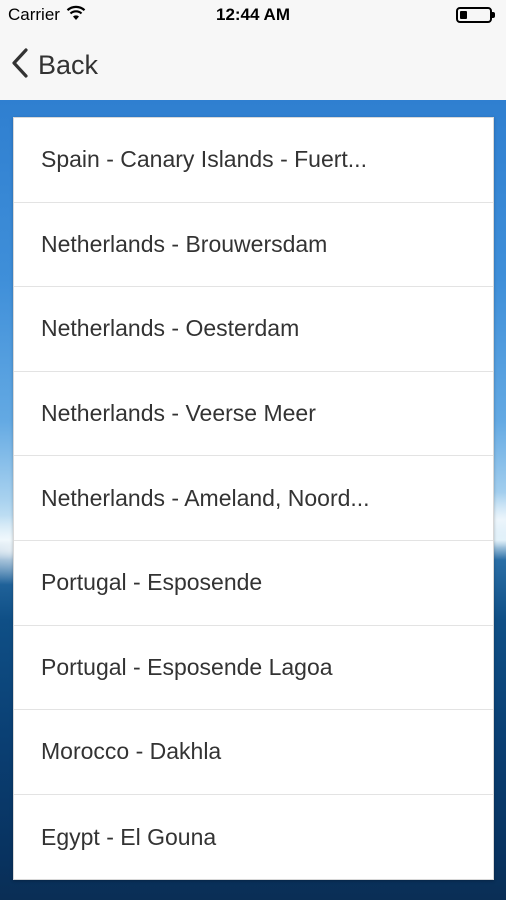 This screenshot has height=900, width=506. I want to click on carrier-label: Carrier, so click(34, 14).